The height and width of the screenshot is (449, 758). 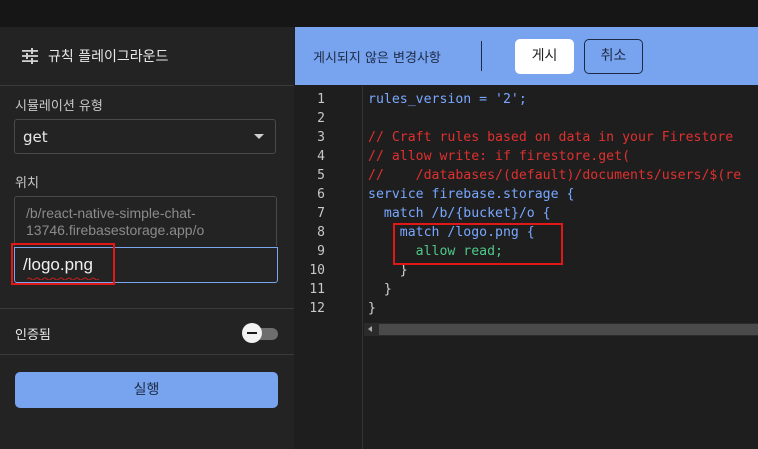 I want to click on unpublished-changes-label: 게시되지 않은 변경사항, so click(x=377, y=58).